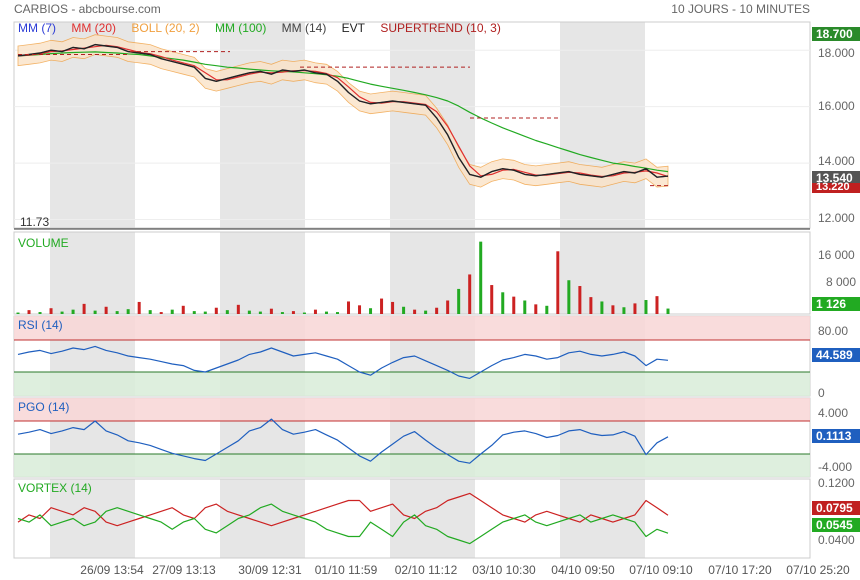 This screenshot has height=580, width=860. Describe the element at coordinates (833, 331) in the screenshot. I see `rsi-ytick: 80.00` at that location.